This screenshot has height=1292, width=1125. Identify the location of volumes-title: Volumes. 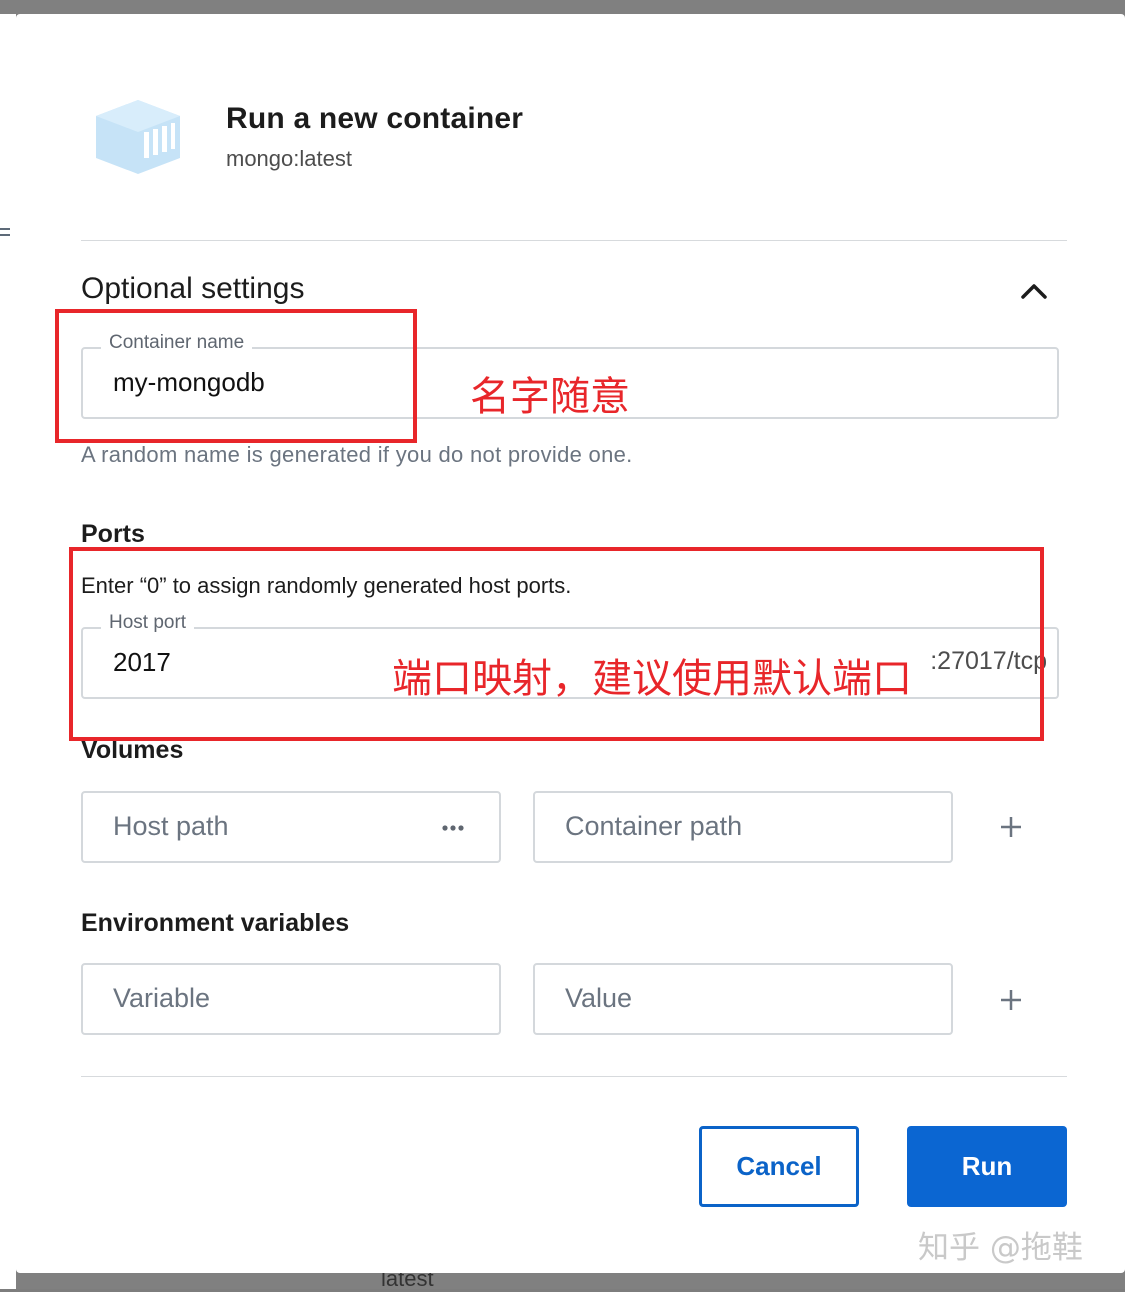
(132, 750).